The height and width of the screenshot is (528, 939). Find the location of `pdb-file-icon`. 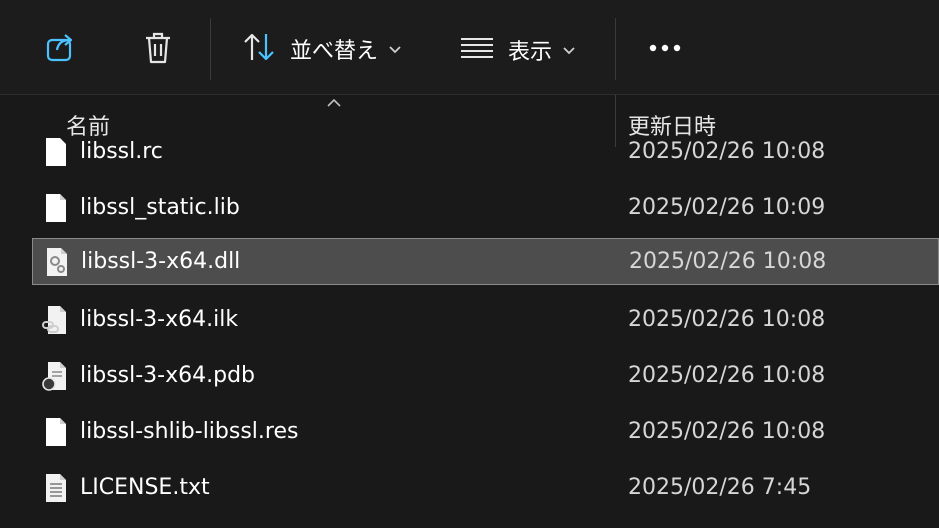

pdb-file-icon is located at coordinates (56, 376).